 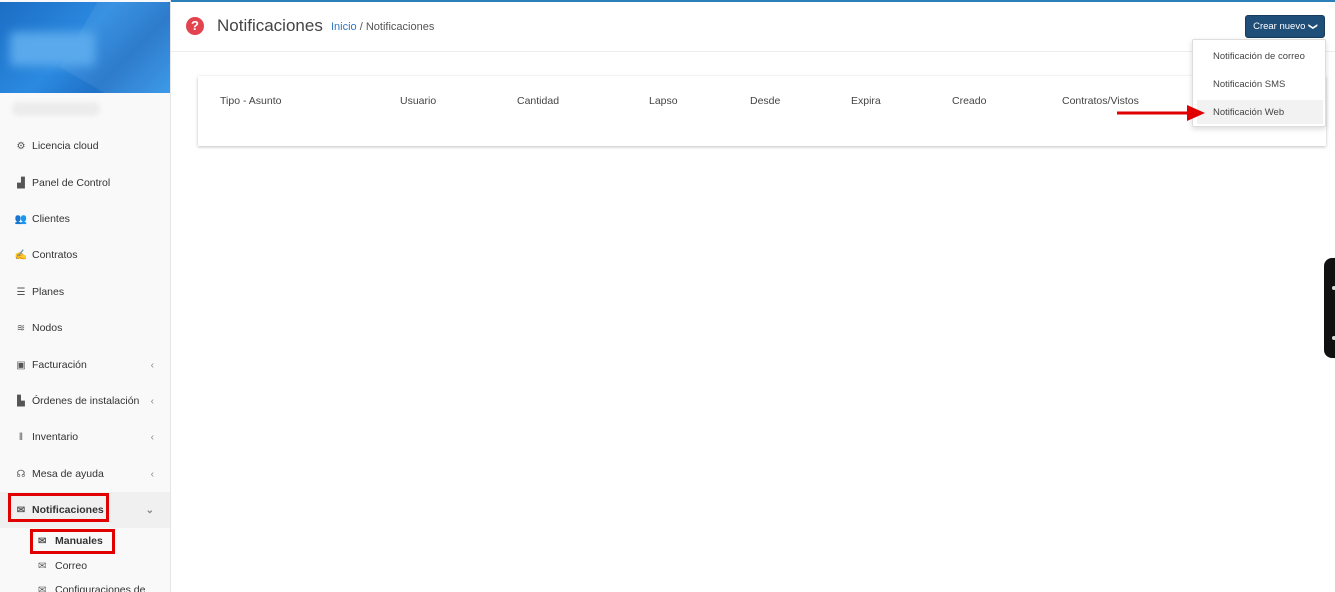 What do you see at coordinates (270, 25) in the screenshot?
I see `page-title: Notificaciones` at bounding box center [270, 25].